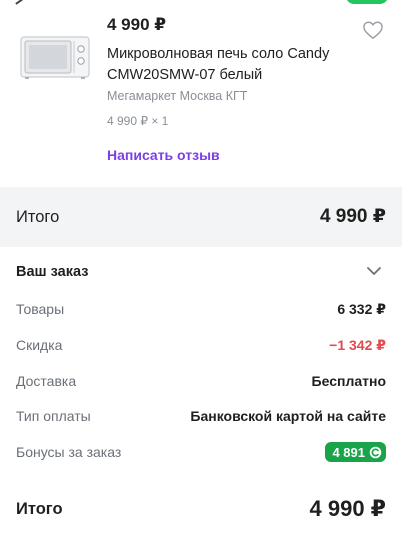  Describe the element at coordinates (201, 217) in the screenshot. I see `total-summary-band: Итого 4 990 ₽` at that location.